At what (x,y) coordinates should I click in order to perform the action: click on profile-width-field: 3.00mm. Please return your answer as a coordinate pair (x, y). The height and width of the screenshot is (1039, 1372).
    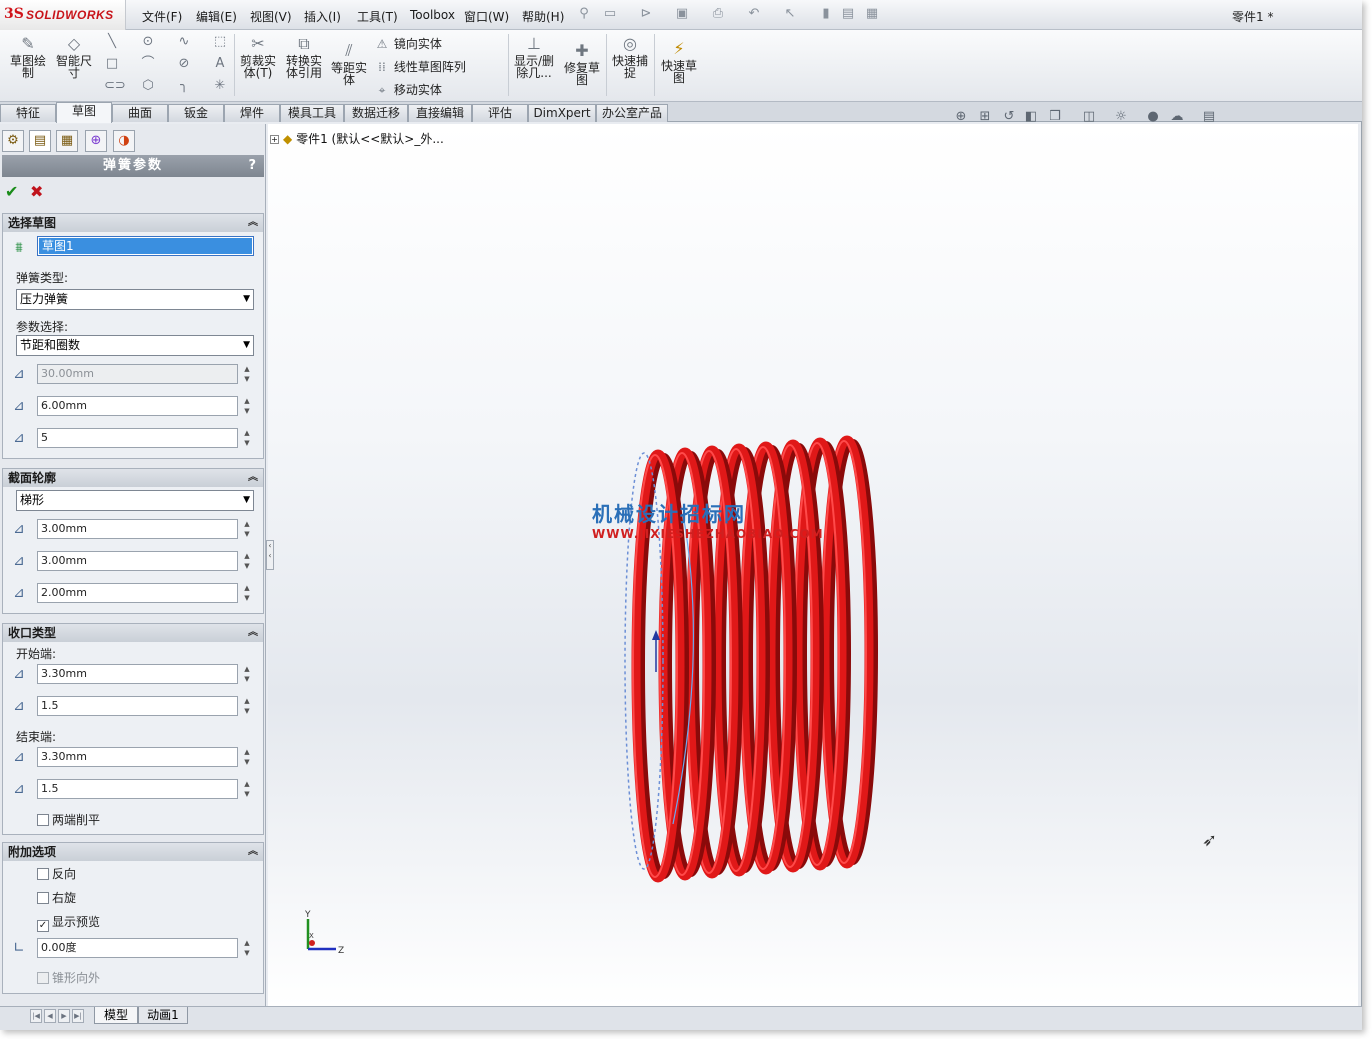
    Looking at the image, I should click on (137, 529).